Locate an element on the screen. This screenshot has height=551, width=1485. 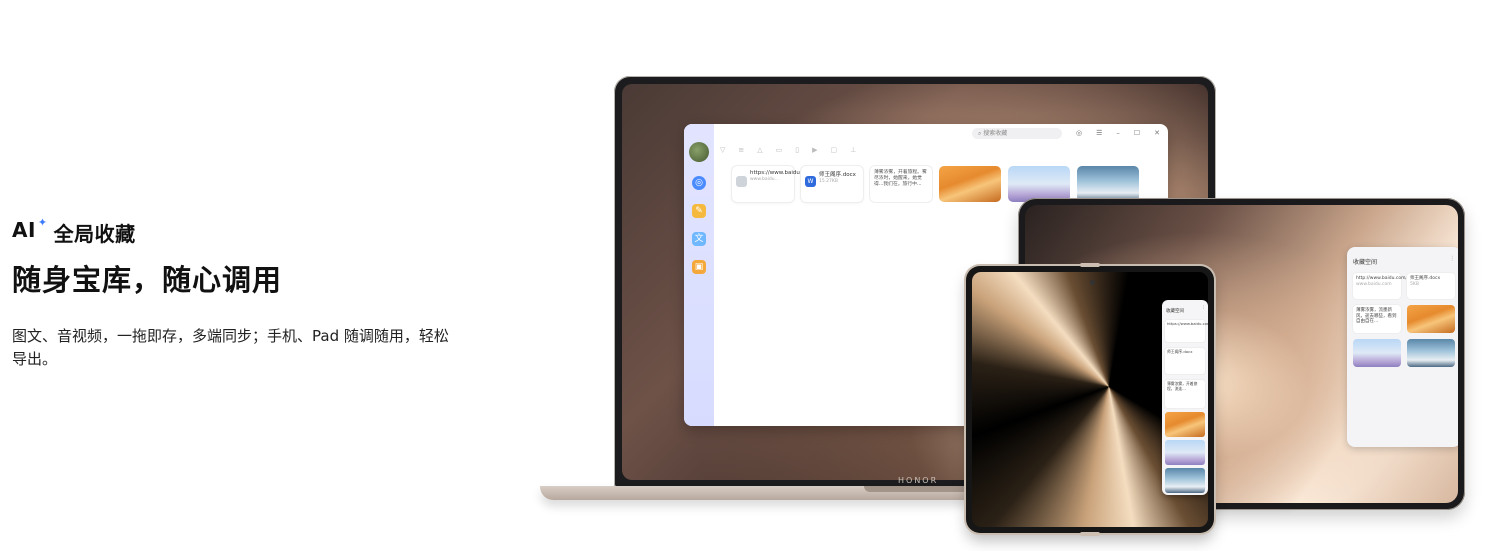
search-placeholder: 搜索收藏 is located at coordinates (995, 133).